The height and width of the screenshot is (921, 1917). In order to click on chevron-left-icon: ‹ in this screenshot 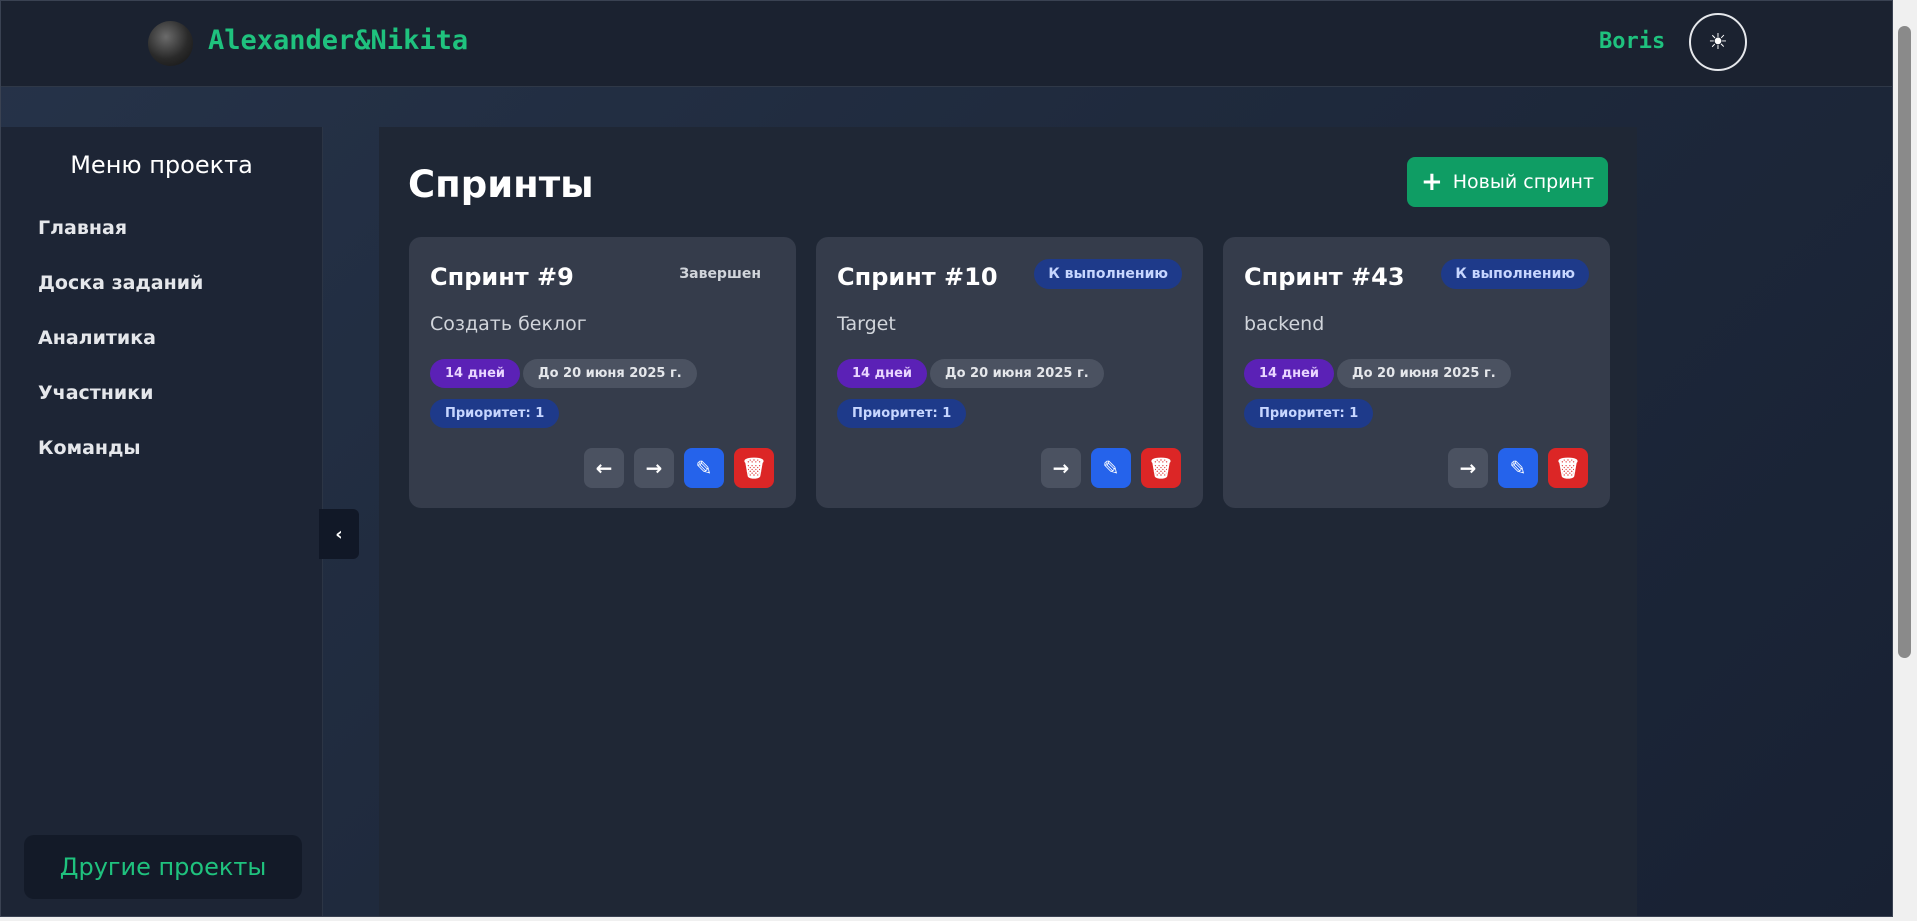, I will do `click(339, 534)`.